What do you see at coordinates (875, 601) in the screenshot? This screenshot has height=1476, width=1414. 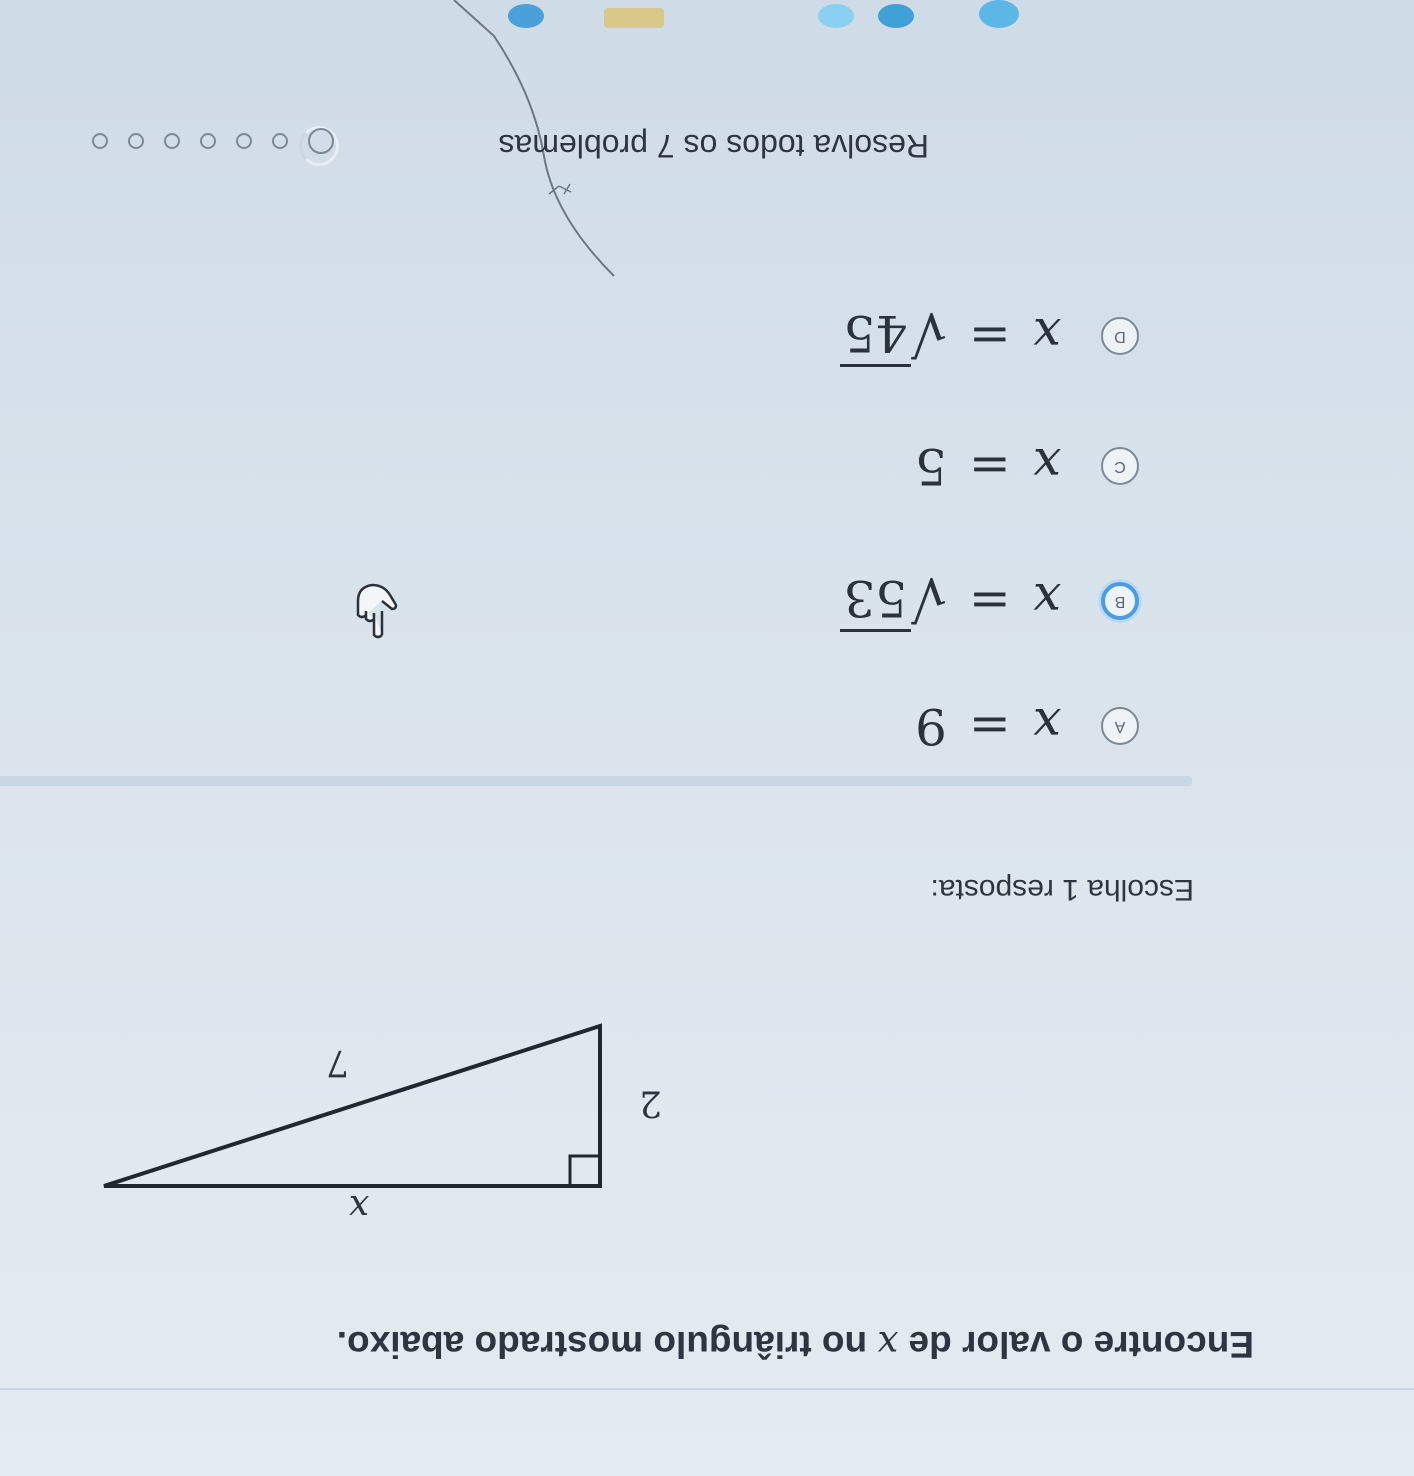 I see `option-value: 53` at bounding box center [875, 601].